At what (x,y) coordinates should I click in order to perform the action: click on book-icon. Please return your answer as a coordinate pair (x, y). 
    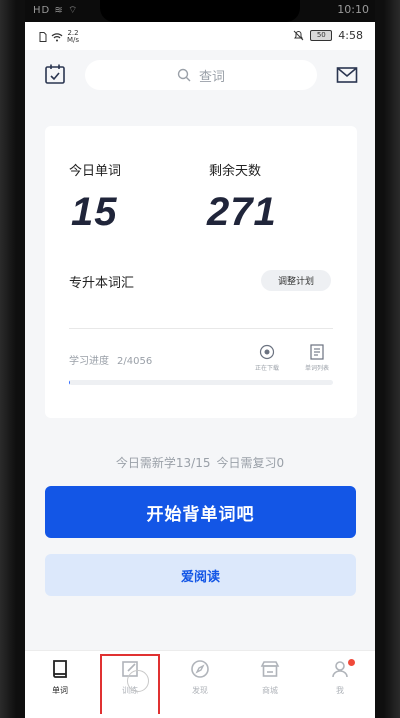
    Looking at the image, I should click on (60, 669).